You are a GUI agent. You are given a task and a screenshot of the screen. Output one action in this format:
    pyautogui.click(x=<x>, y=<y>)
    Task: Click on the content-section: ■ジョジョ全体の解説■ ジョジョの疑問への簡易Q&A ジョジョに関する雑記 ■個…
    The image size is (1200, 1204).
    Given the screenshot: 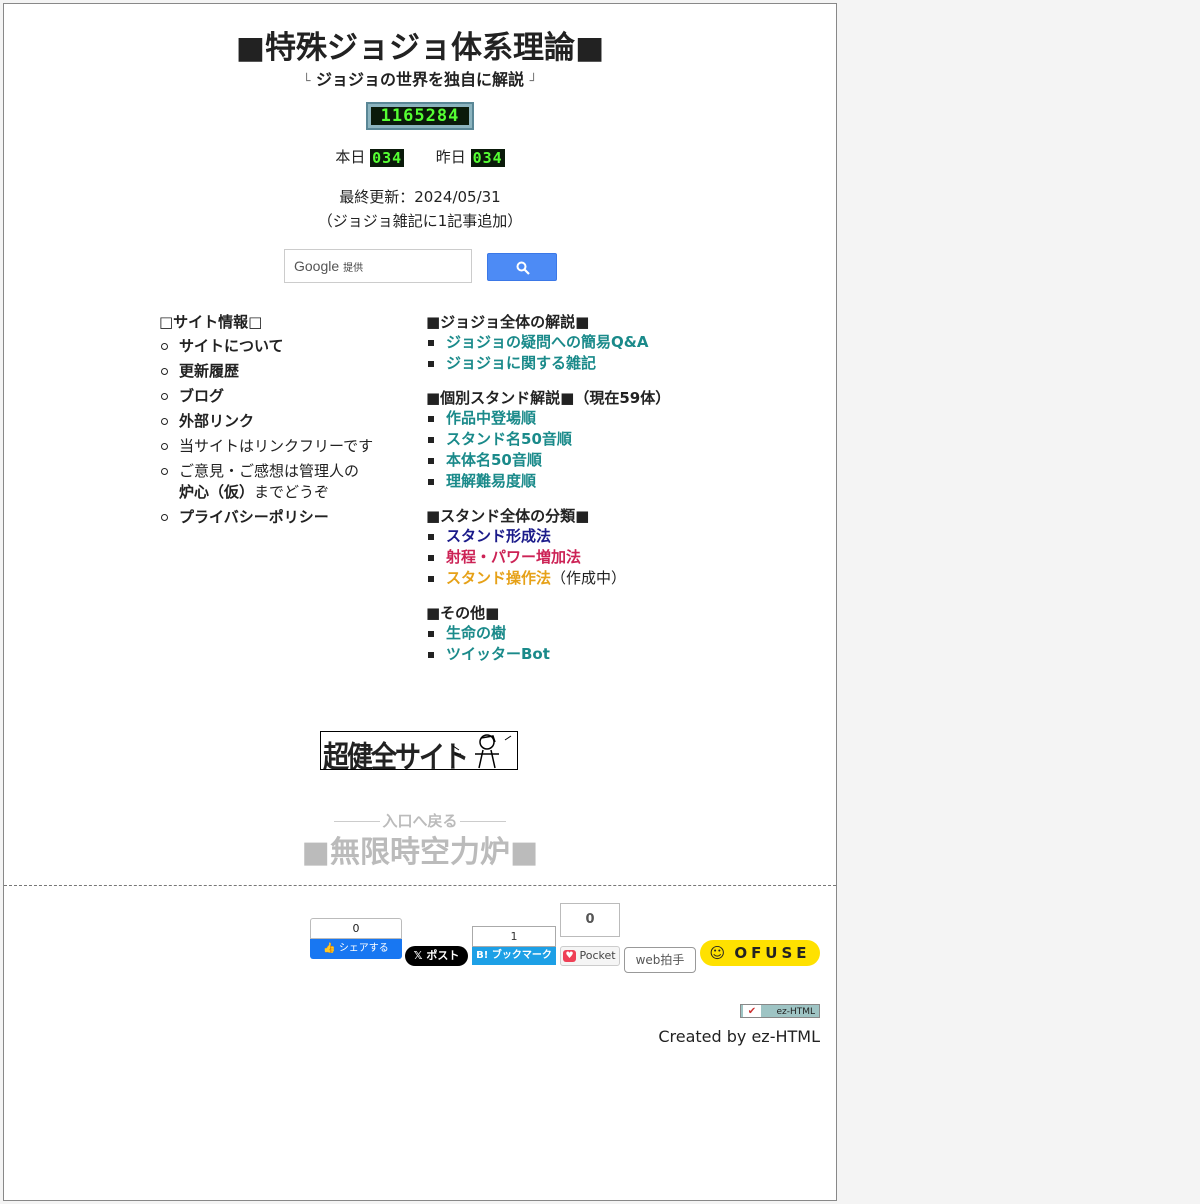 What is the action you would take?
    pyautogui.click(x=616, y=495)
    